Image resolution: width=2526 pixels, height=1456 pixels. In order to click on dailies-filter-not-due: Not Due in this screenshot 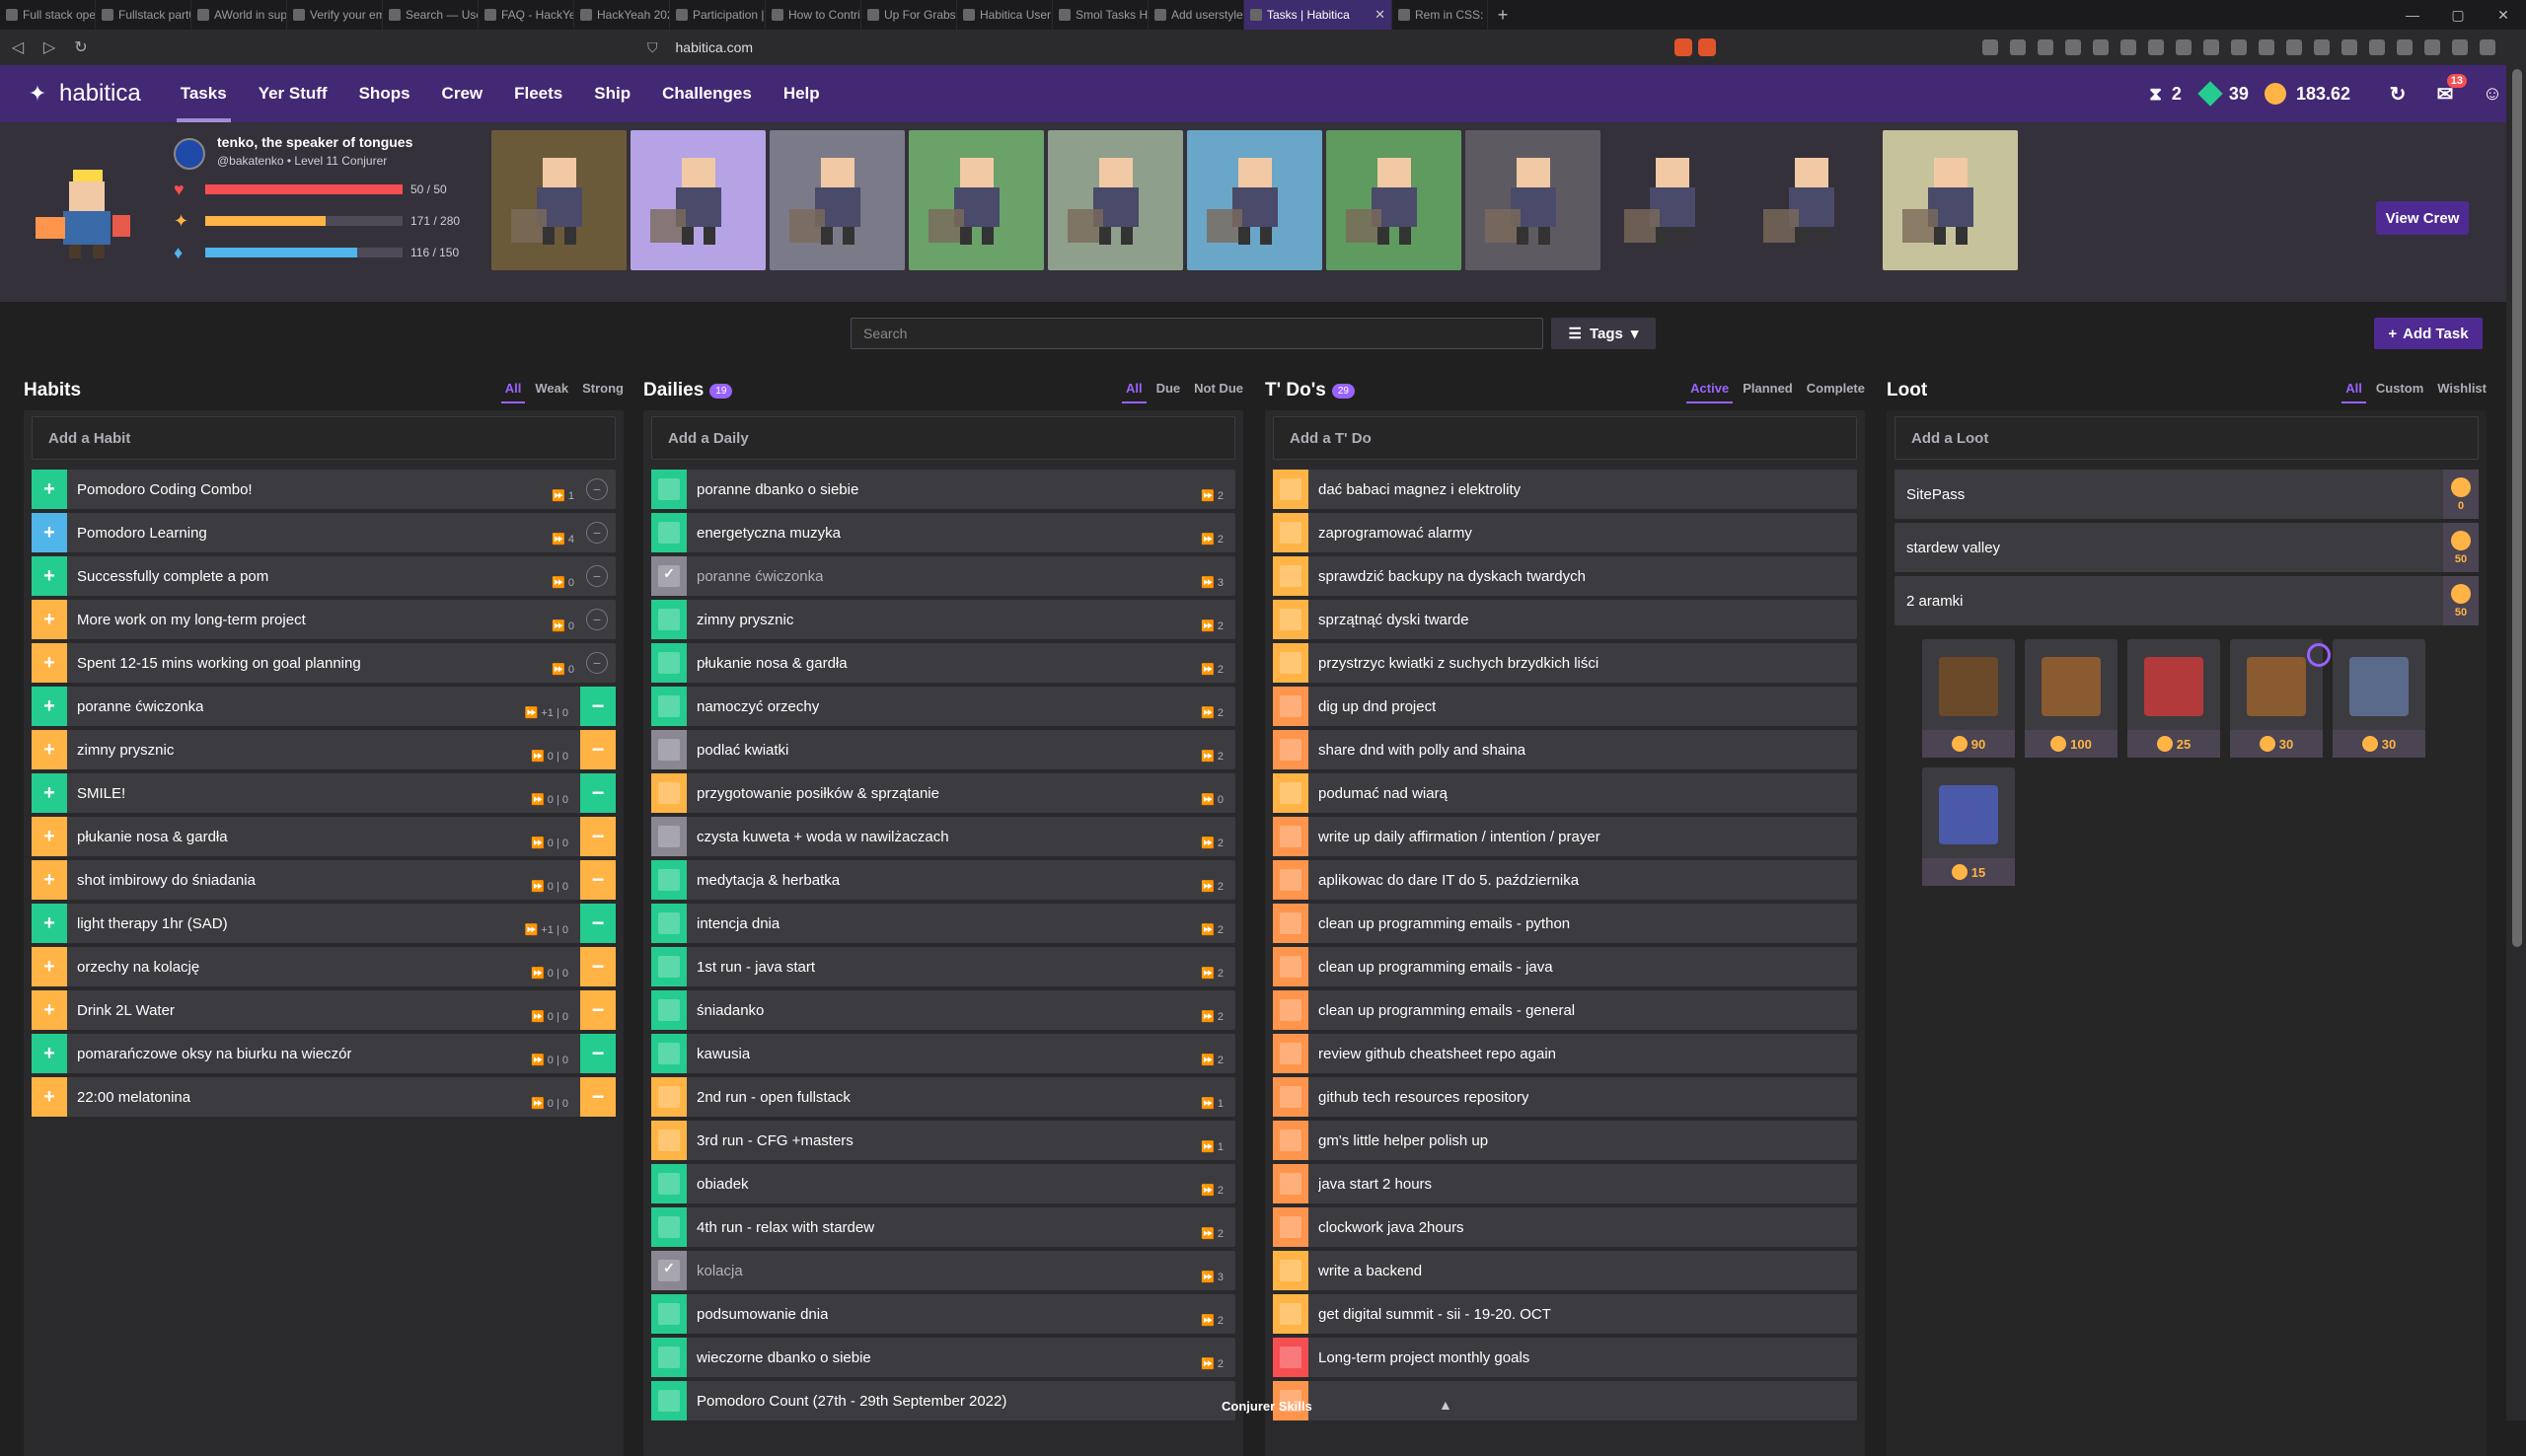, I will do `click(1218, 391)`.